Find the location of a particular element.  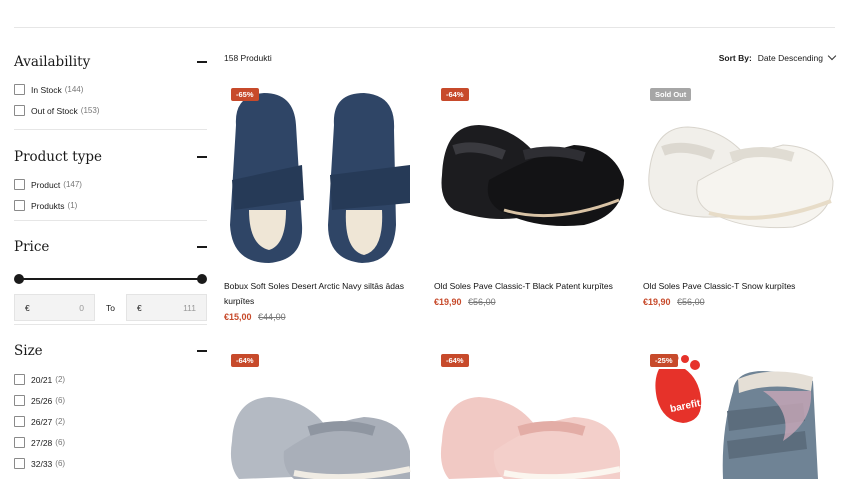

option-label: Produkts is located at coordinates (48, 205).